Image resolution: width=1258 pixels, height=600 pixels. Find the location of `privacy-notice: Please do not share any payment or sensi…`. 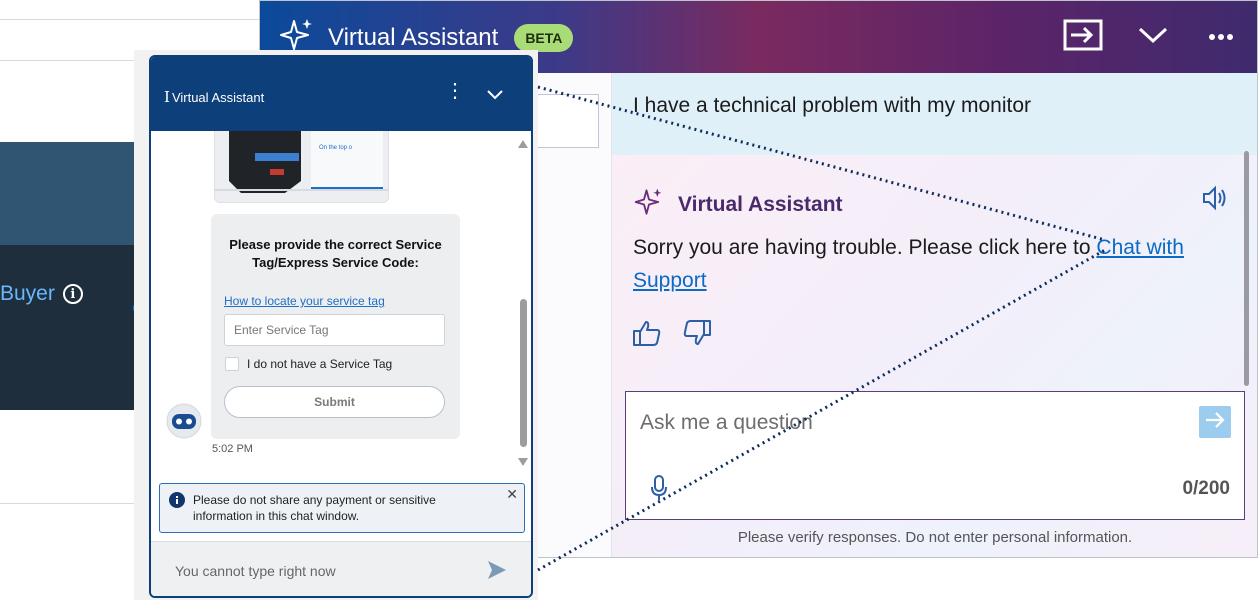

privacy-notice: Please do not share any payment or sensi… is located at coordinates (342, 508).